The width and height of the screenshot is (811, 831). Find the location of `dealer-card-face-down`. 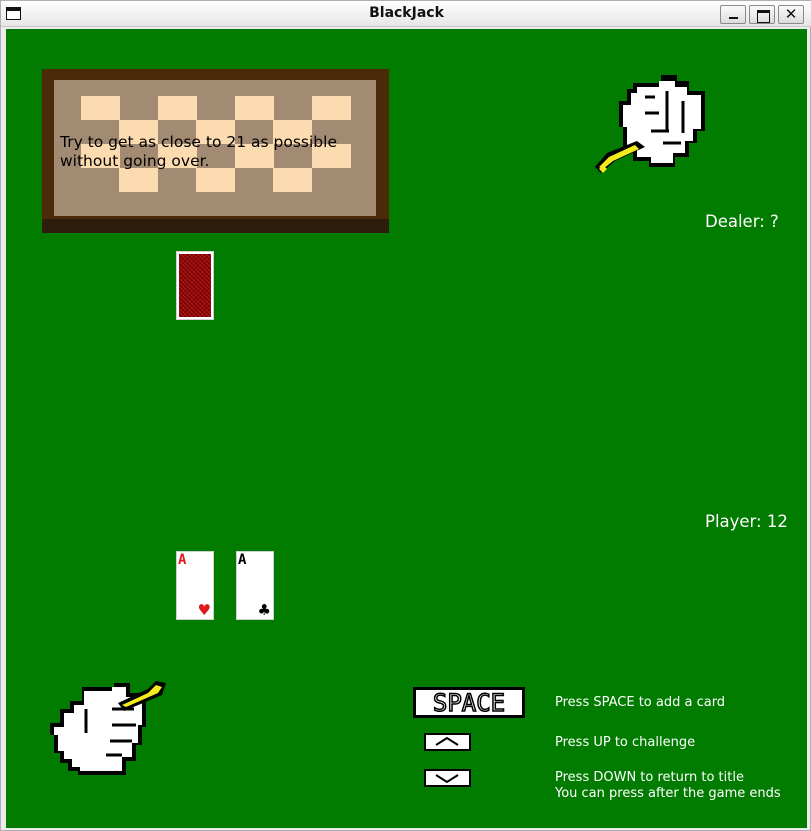

dealer-card-face-down is located at coordinates (195, 285).